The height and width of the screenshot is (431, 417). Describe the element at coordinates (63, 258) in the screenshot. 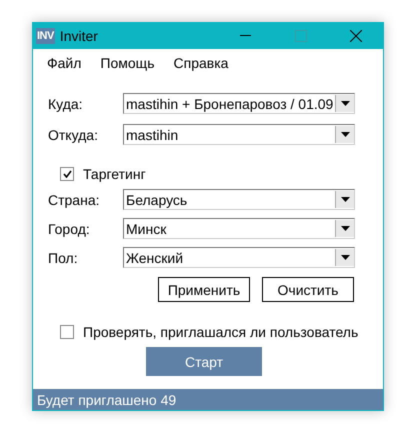

I see `field-label: Пол:` at that location.